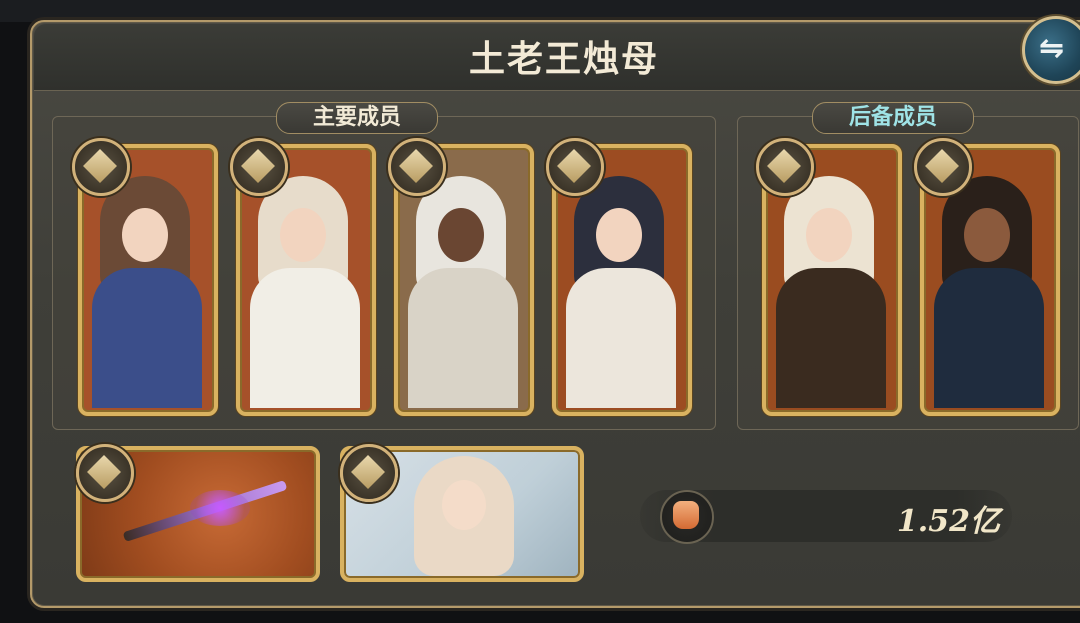 This screenshot has width=1080, height=623. What do you see at coordinates (357, 118) in the screenshot?
I see `main-members-label: 主要成员` at bounding box center [357, 118].